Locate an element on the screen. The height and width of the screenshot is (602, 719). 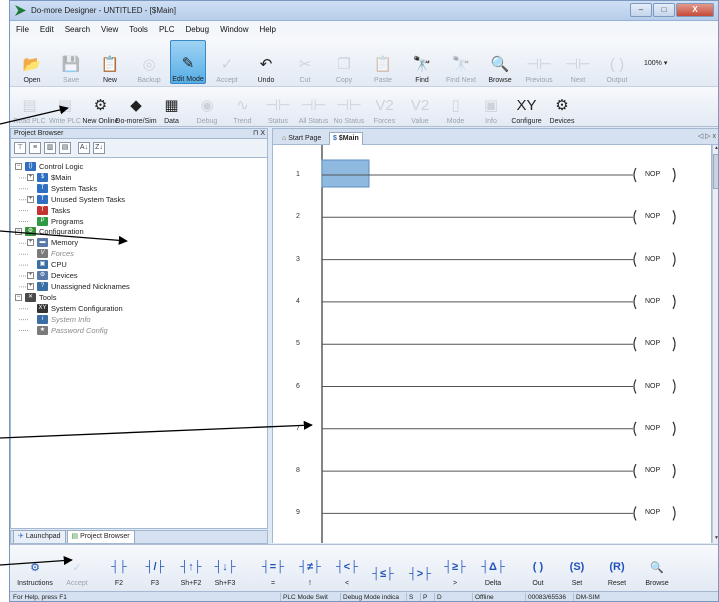
mode-button: ▯ Mode is located at coordinates (455, 107).